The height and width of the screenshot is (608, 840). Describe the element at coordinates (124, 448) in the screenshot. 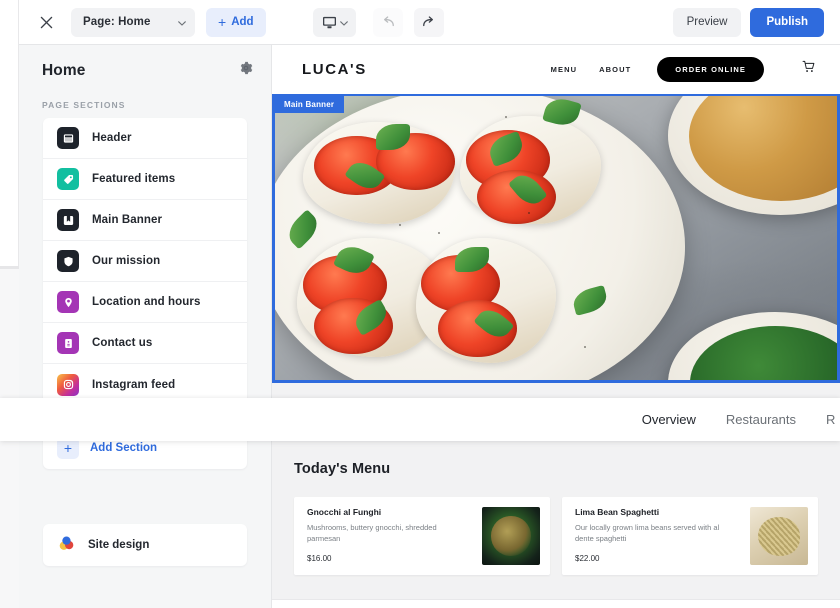

I see `add-section-label: Add Section` at that location.